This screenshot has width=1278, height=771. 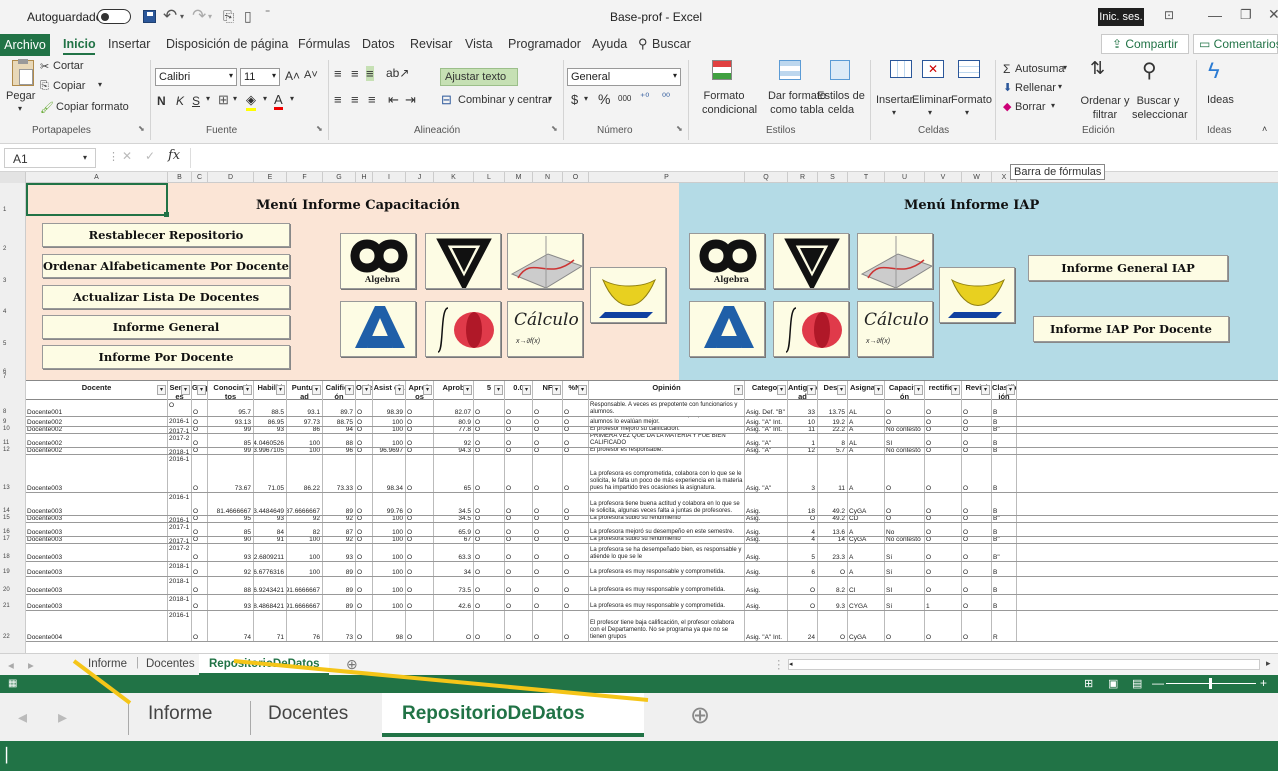 I want to click on table-cell: 18, so click(x=803, y=504).